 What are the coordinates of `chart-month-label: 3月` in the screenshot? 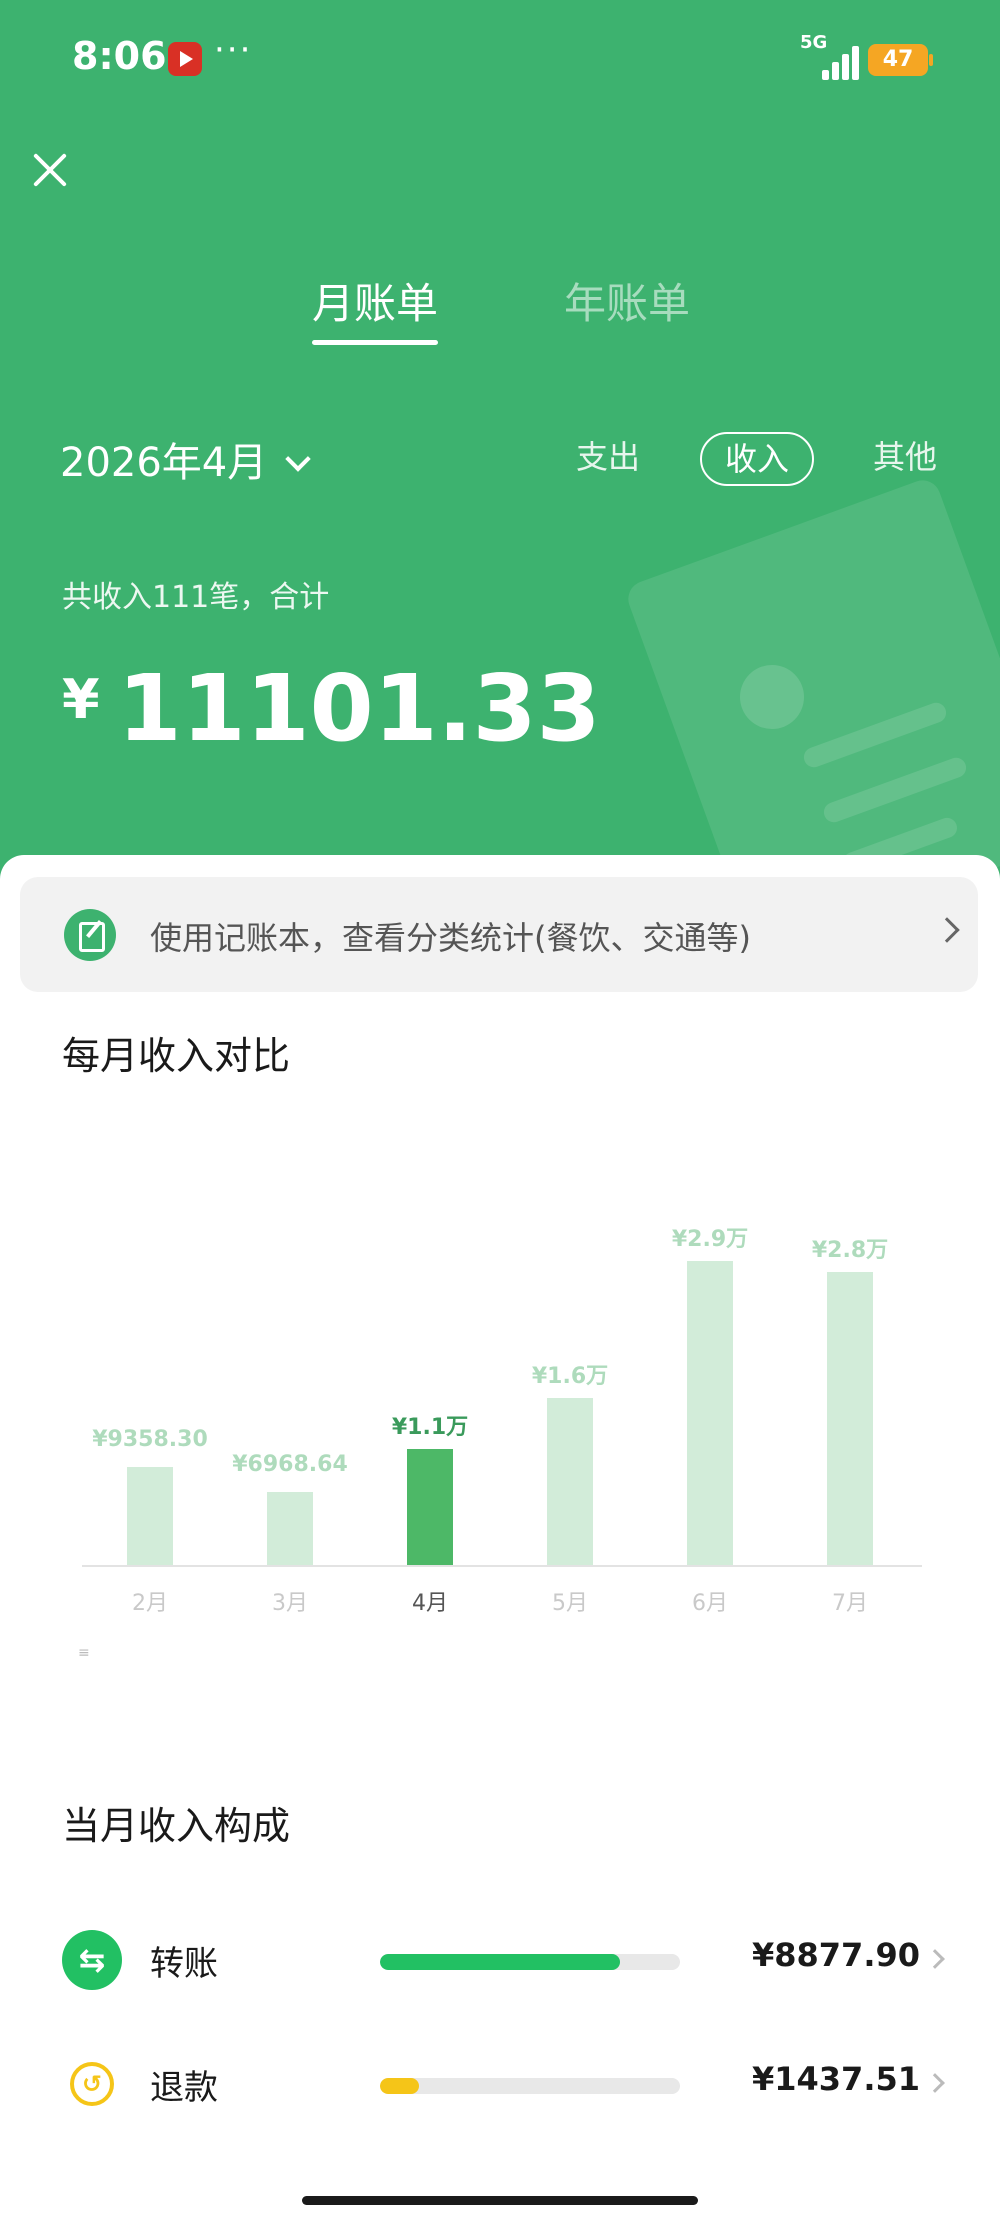 It's located at (290, 1603).